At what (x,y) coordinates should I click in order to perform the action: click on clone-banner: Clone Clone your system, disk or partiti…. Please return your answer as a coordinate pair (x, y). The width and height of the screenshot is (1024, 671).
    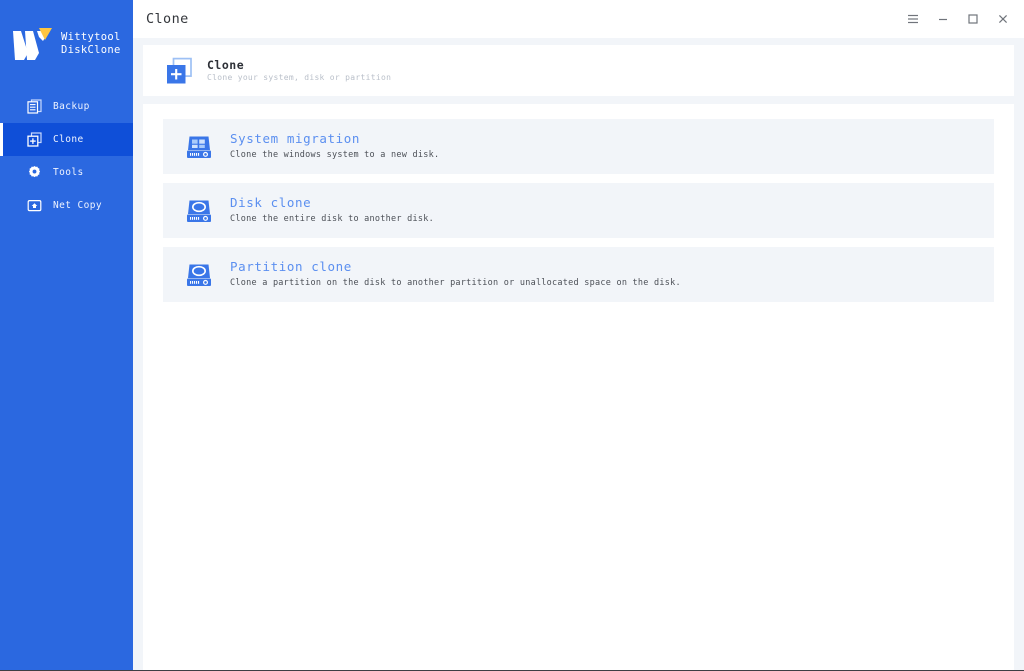
    Looking at the image, I should click on (578, 70).